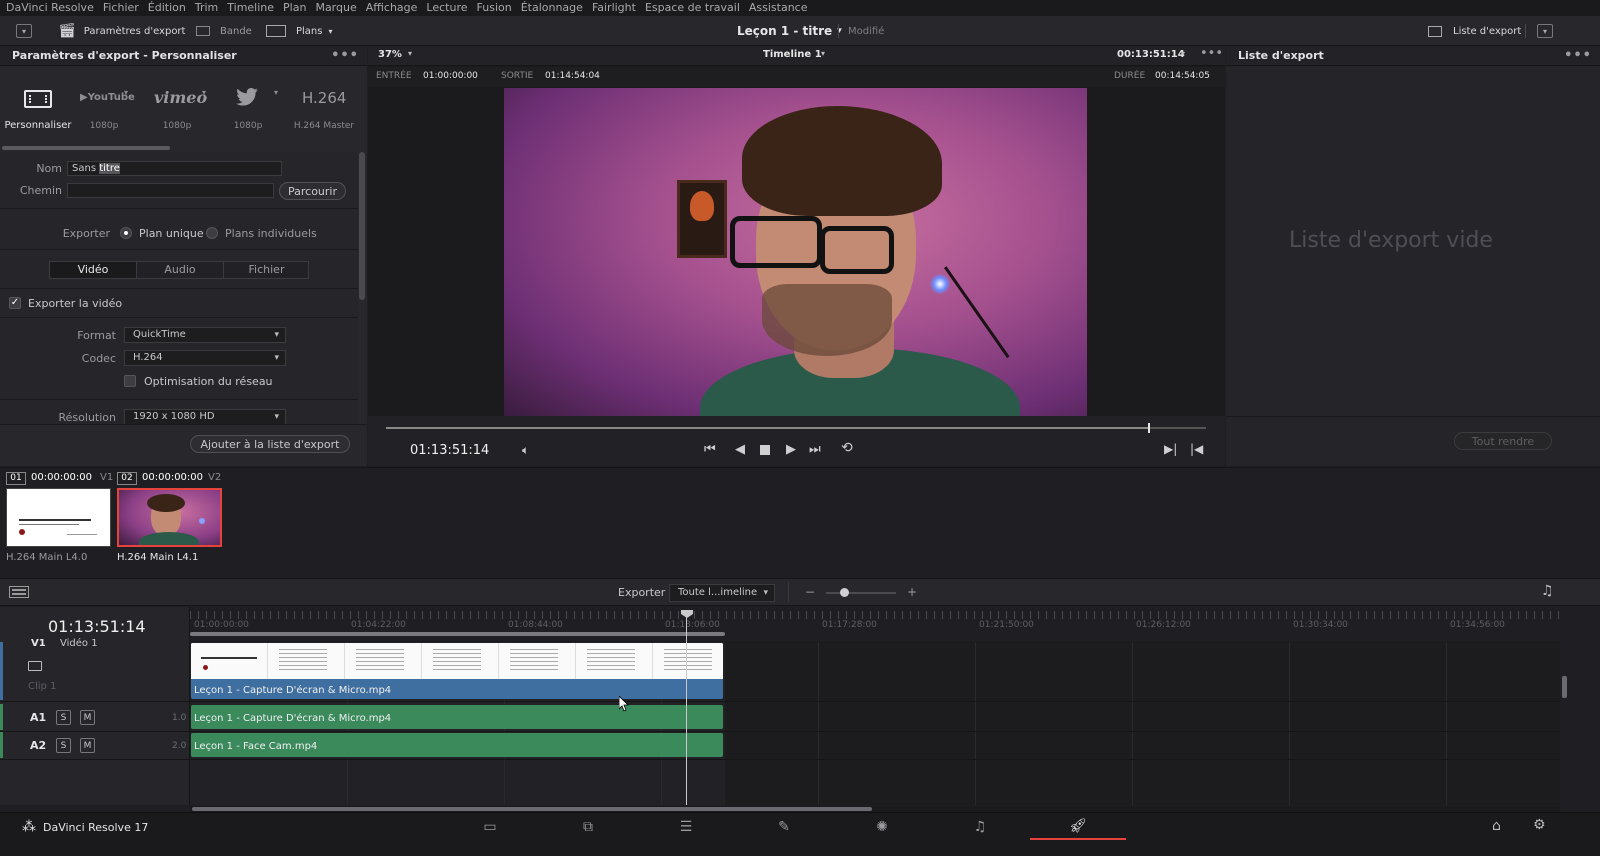 This screenshot has width=1600, height=856. What do you see at coordinates (392, 8) in the screenshot?
I see `menu-view: Affichage` at bounding box center [392, 8].